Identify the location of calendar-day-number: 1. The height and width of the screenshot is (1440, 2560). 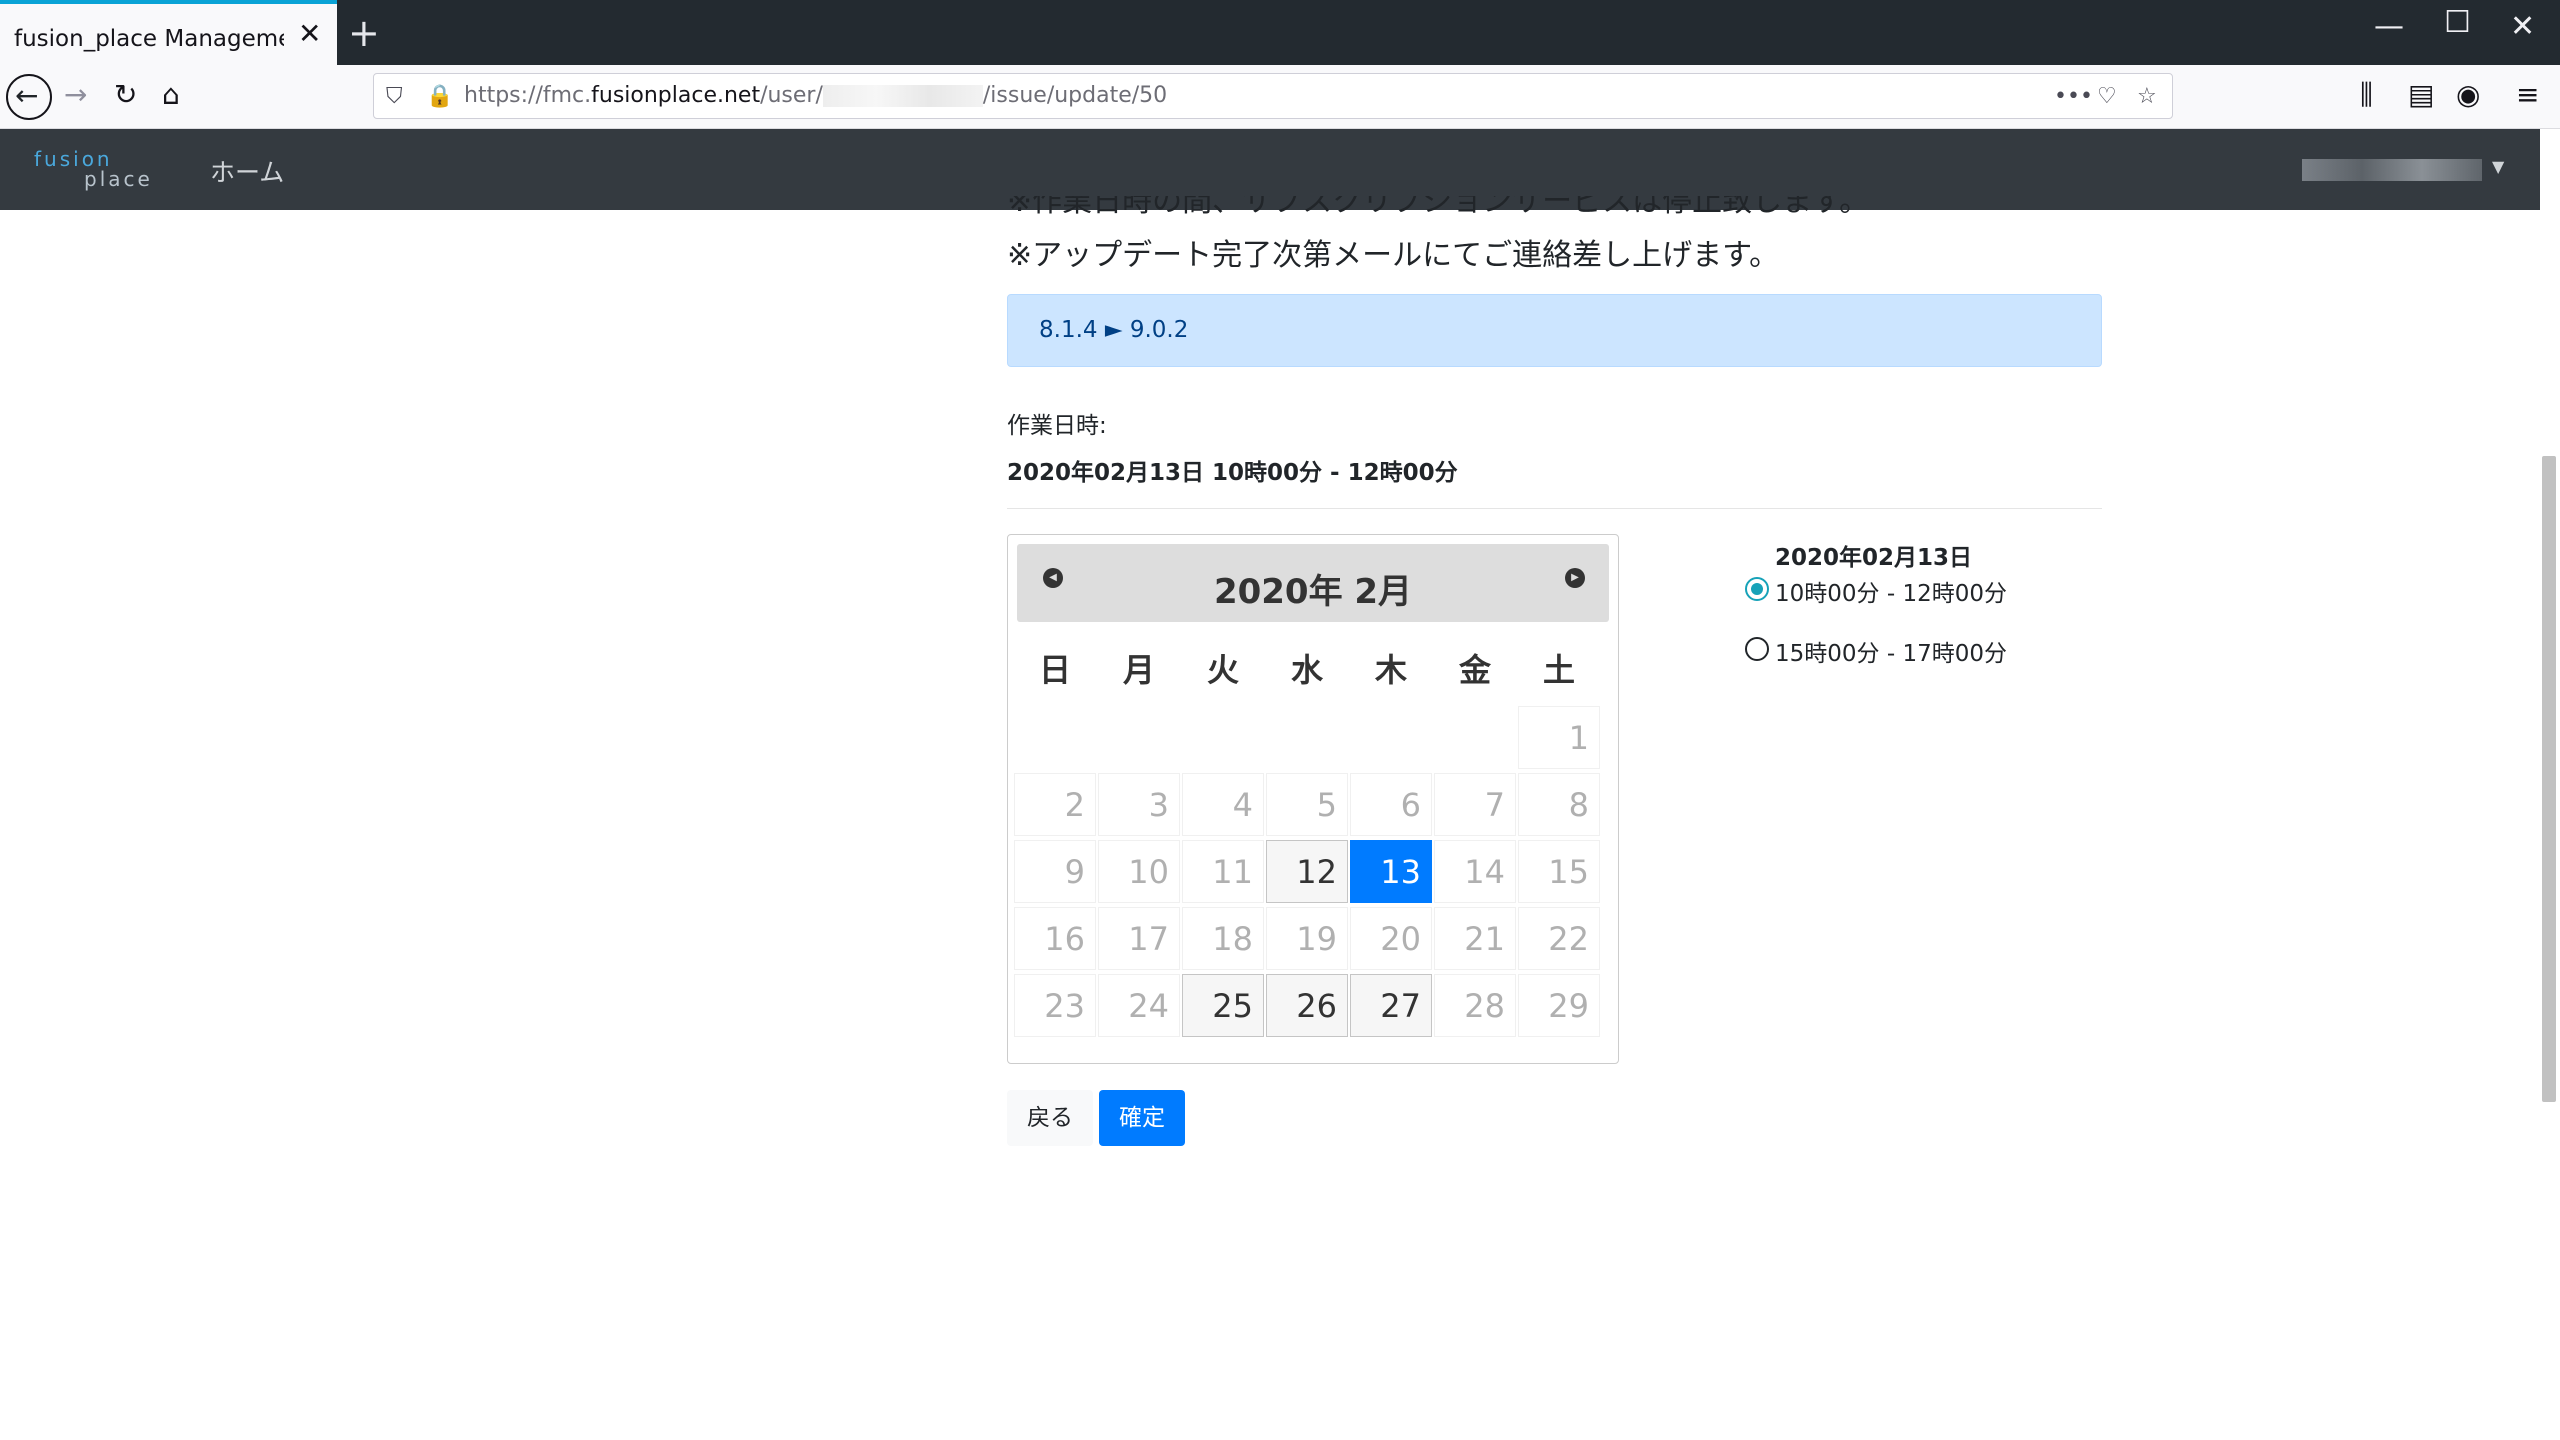
(1578, 738).